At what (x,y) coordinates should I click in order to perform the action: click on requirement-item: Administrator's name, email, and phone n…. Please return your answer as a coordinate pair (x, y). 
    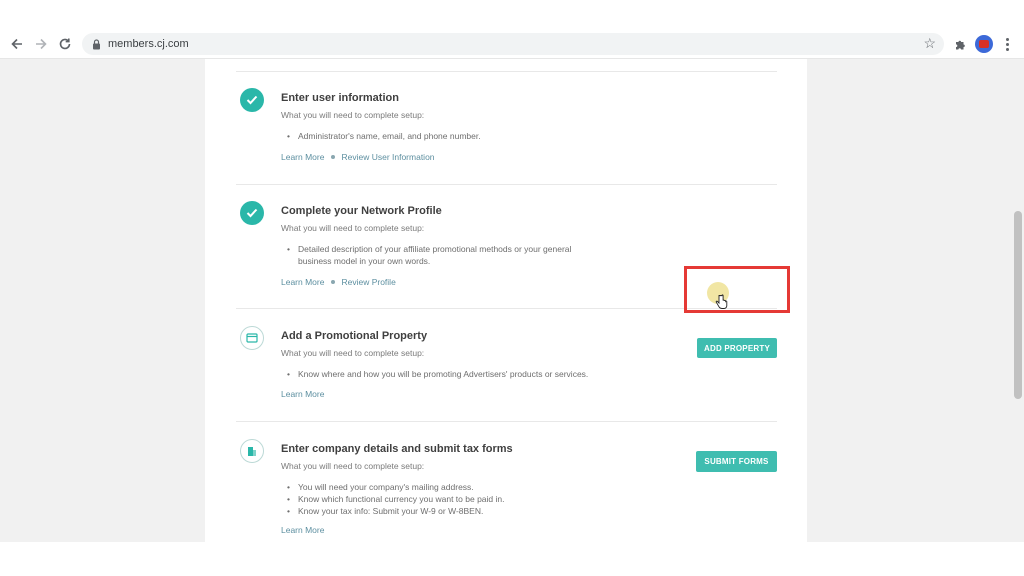
    Looking at the image, I should click on (381, 136).